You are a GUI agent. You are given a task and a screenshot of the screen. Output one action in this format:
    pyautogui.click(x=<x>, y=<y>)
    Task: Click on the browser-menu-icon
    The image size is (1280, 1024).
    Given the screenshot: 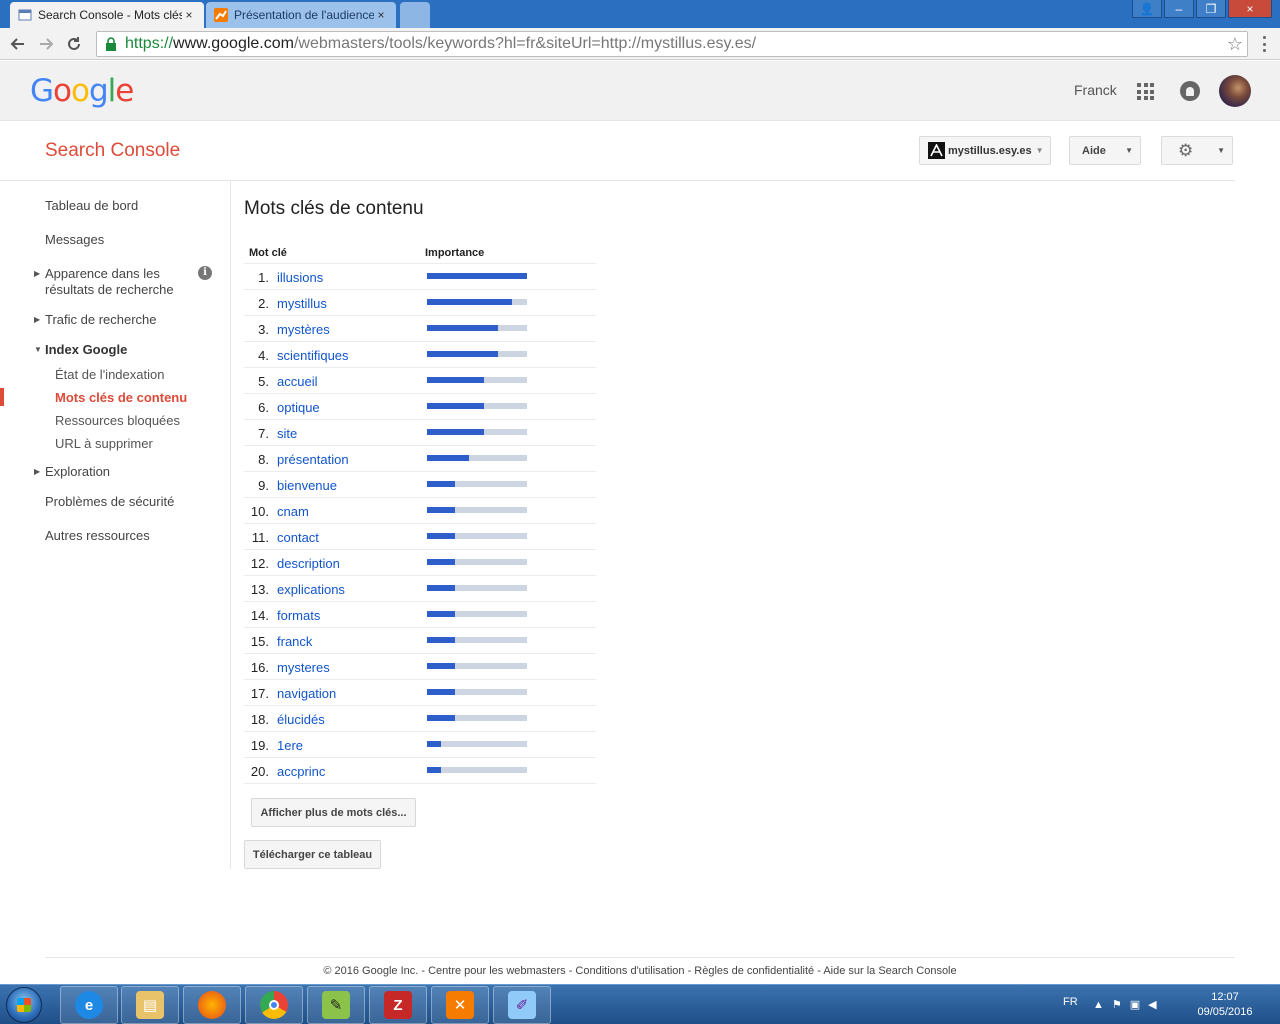 What is the action you would take?
    pyautogui.click(x=1264, y=44)
    